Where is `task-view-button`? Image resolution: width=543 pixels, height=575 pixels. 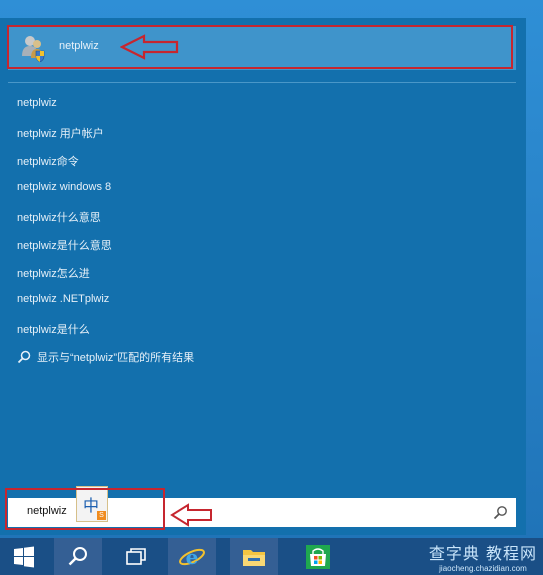 task-view-button is located at coordinates (136, 556).